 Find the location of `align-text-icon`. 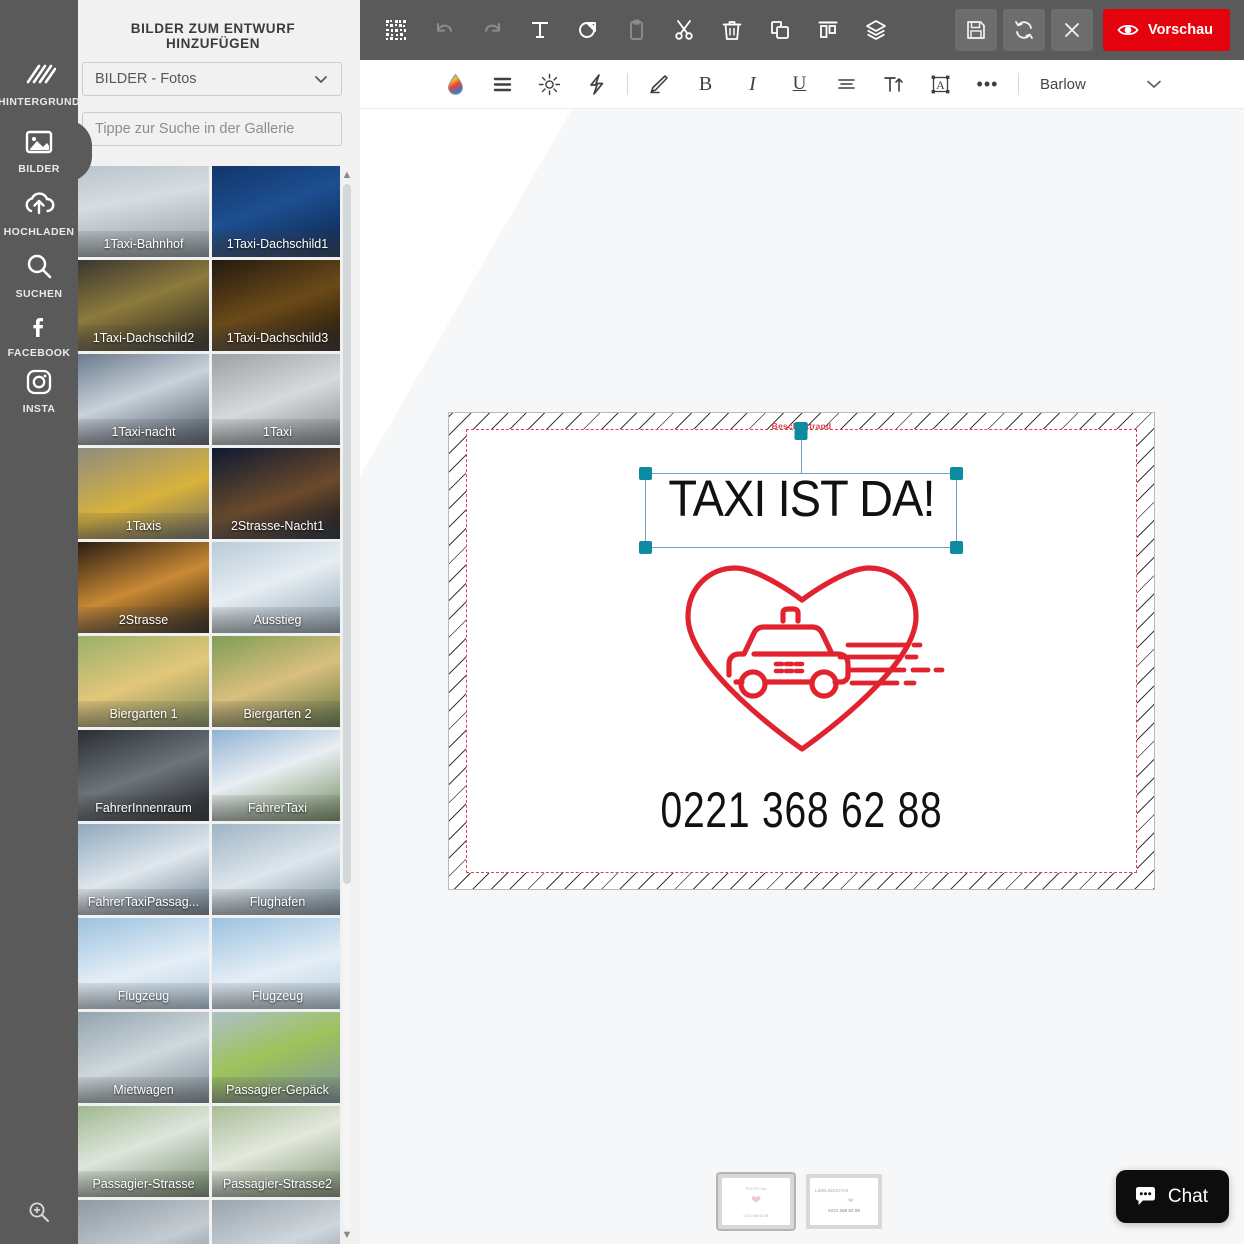

align-text-icon is located at coordinates (846, 83).